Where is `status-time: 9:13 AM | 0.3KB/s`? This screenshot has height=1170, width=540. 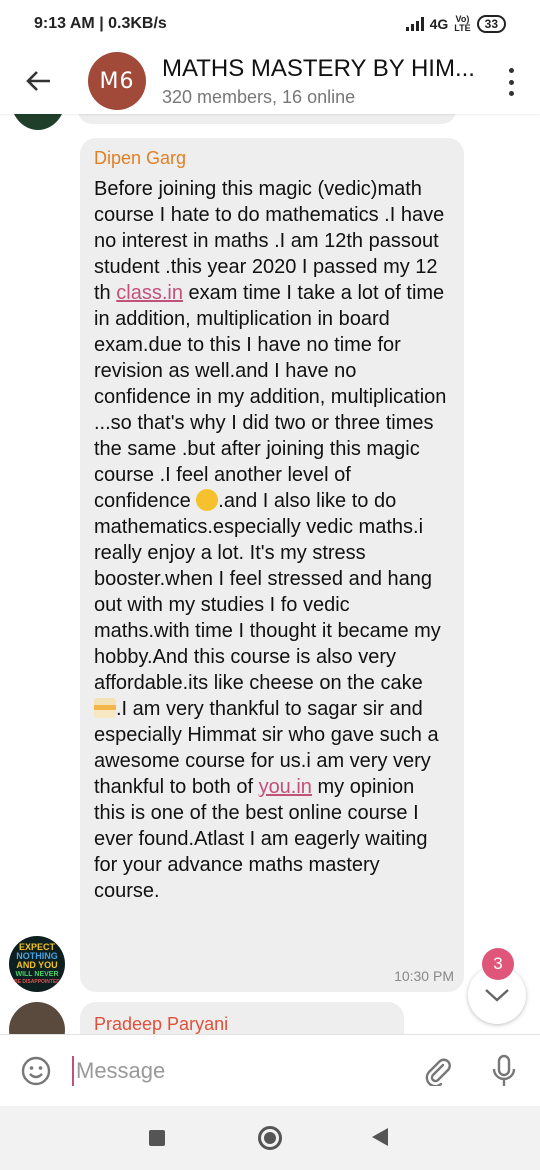 status-time: 9:13 AM | 0.3KB/s is located at coordinates (100, 23).